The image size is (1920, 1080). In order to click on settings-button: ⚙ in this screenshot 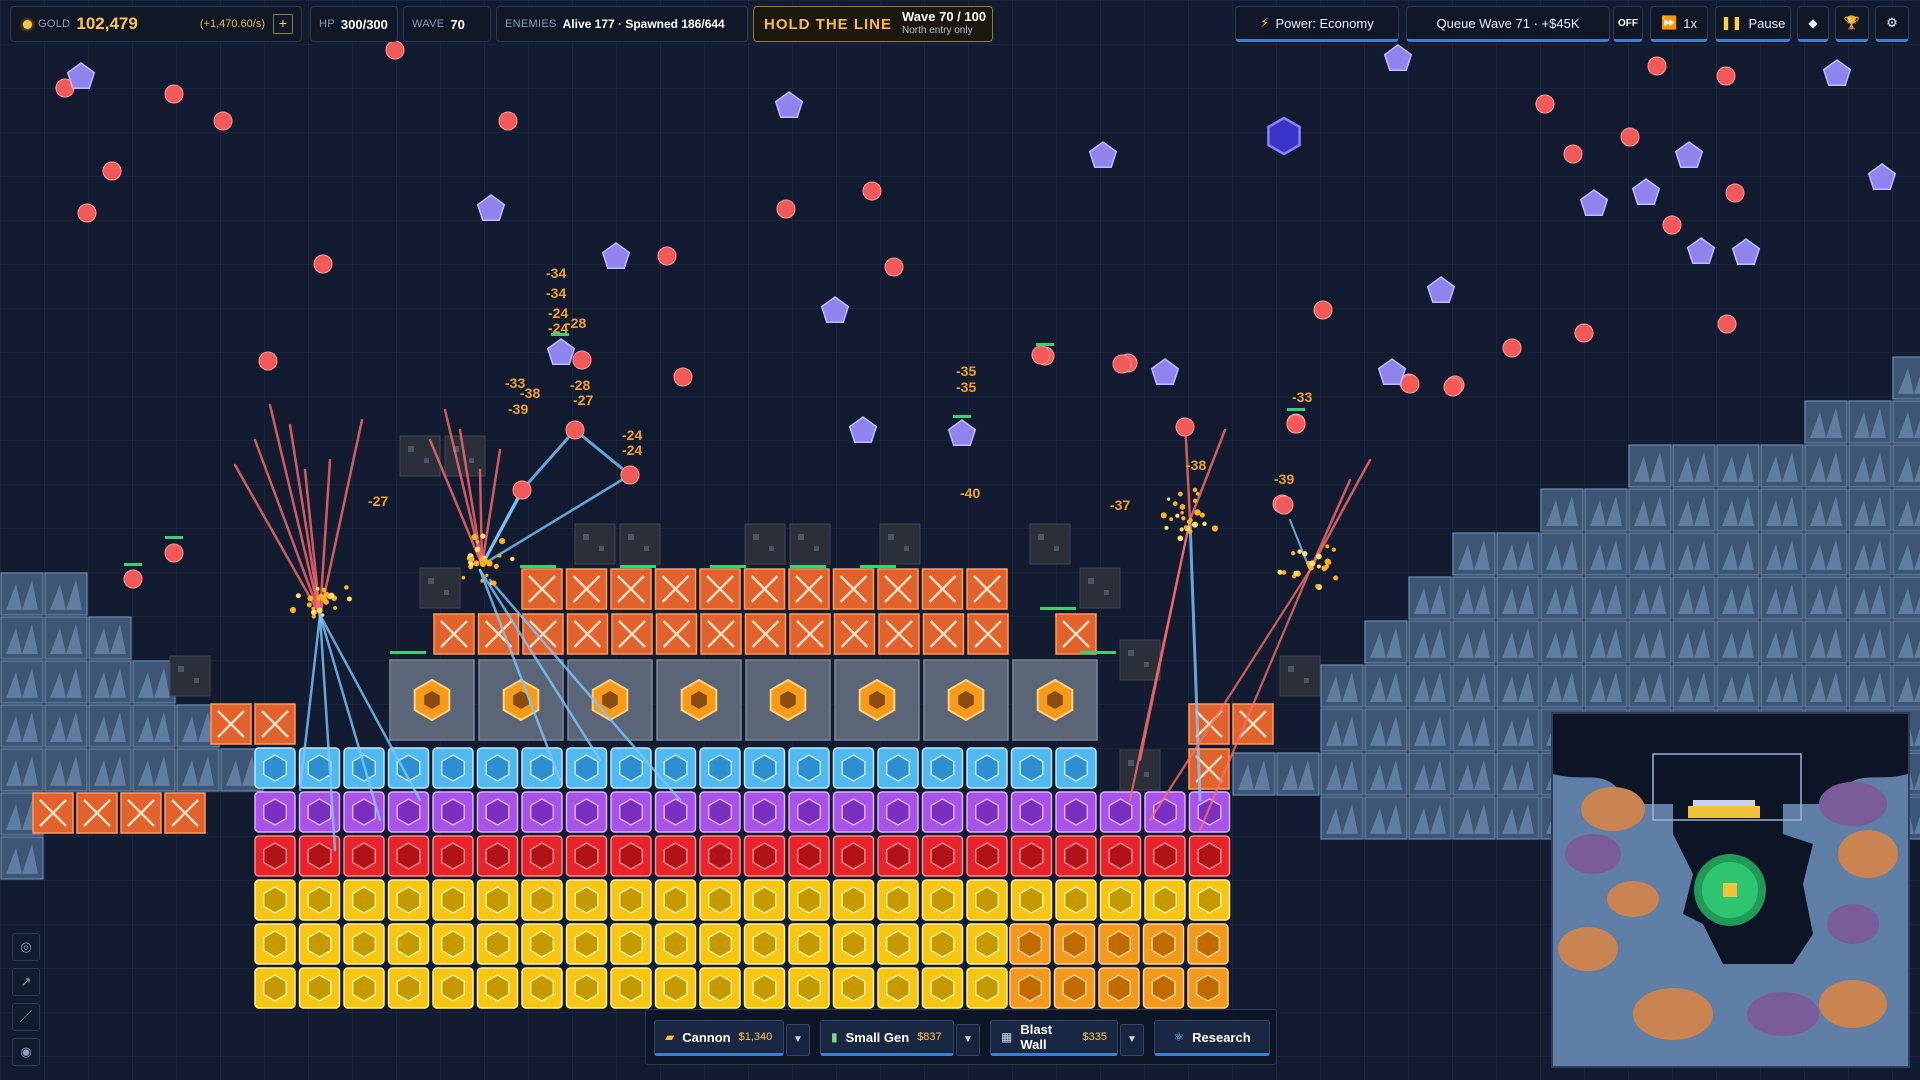, I will do `click(1892, 24)`.